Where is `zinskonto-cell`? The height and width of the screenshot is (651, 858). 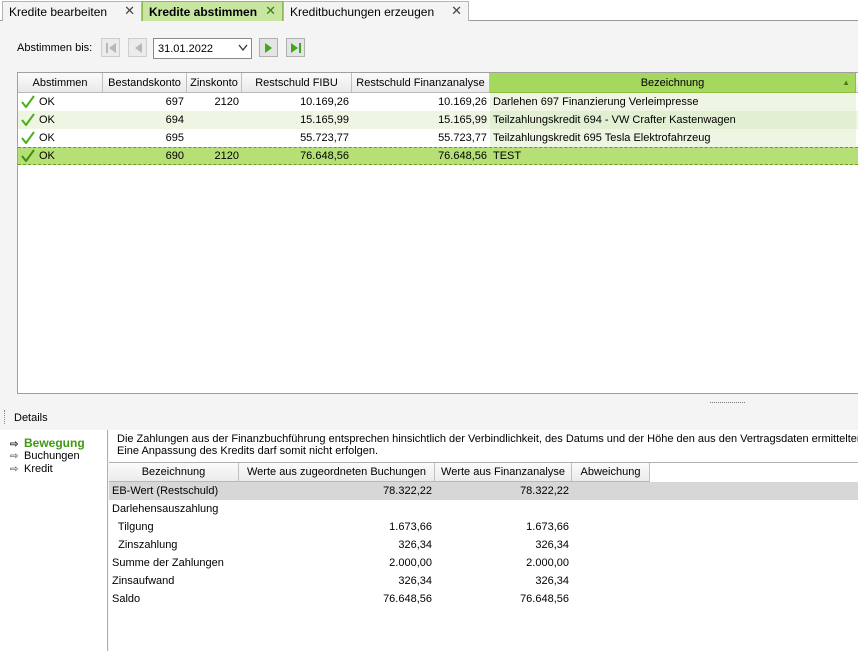
zinskonto-cell is located at coordinates (214, 138).